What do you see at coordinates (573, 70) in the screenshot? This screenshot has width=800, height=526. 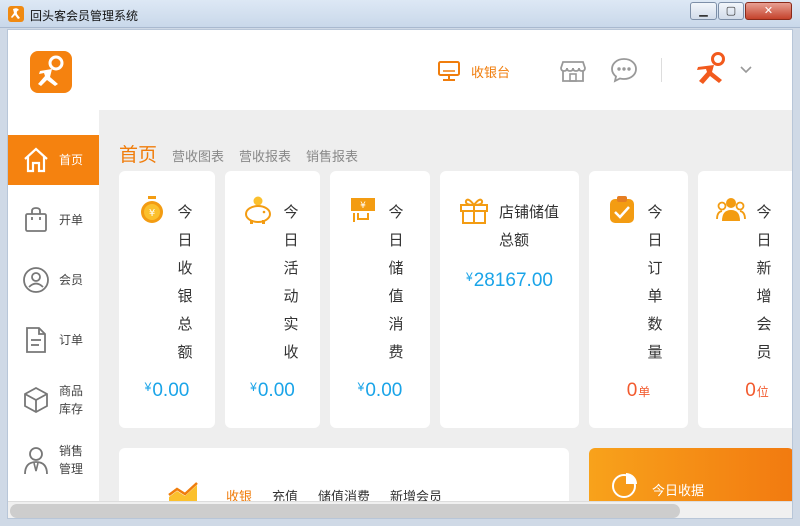 I see `store-icon` at bounding box center [573, 70].